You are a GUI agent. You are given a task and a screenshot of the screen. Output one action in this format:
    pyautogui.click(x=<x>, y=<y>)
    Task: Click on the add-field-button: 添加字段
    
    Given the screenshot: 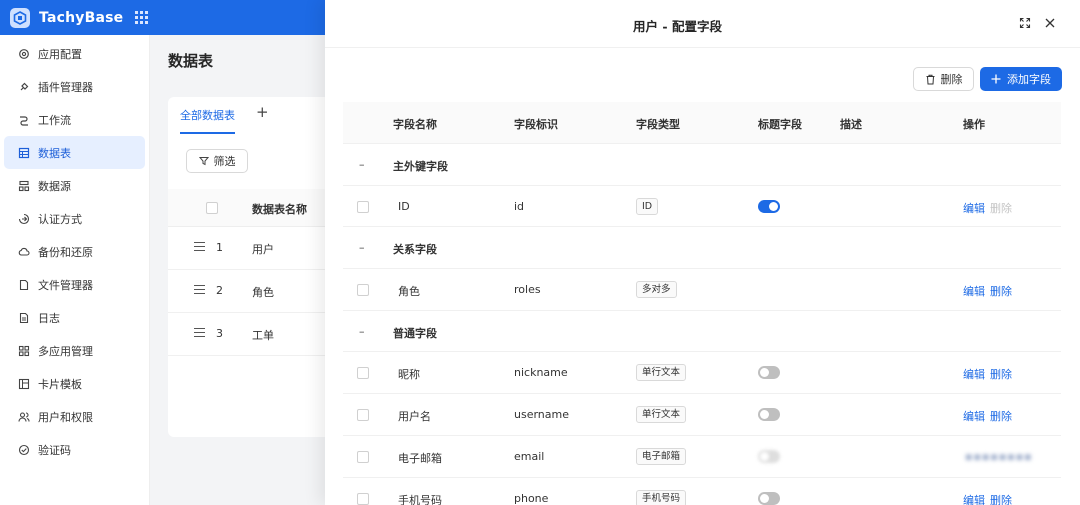 What is the action you would take?
    pyautogui.click(x=1021, y=79)
    